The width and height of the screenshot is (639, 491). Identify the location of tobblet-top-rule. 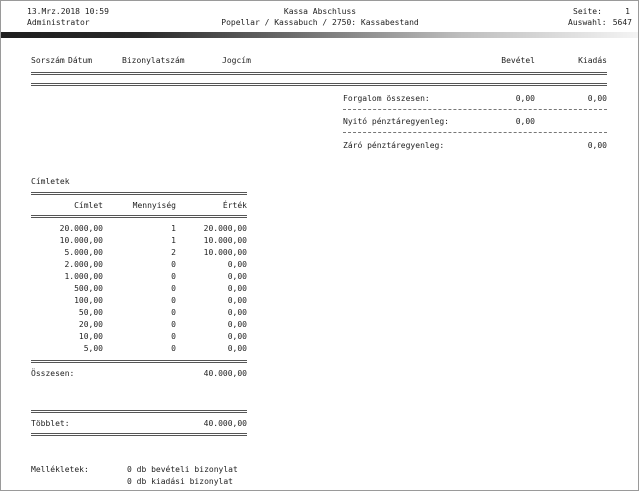
(139, 411).